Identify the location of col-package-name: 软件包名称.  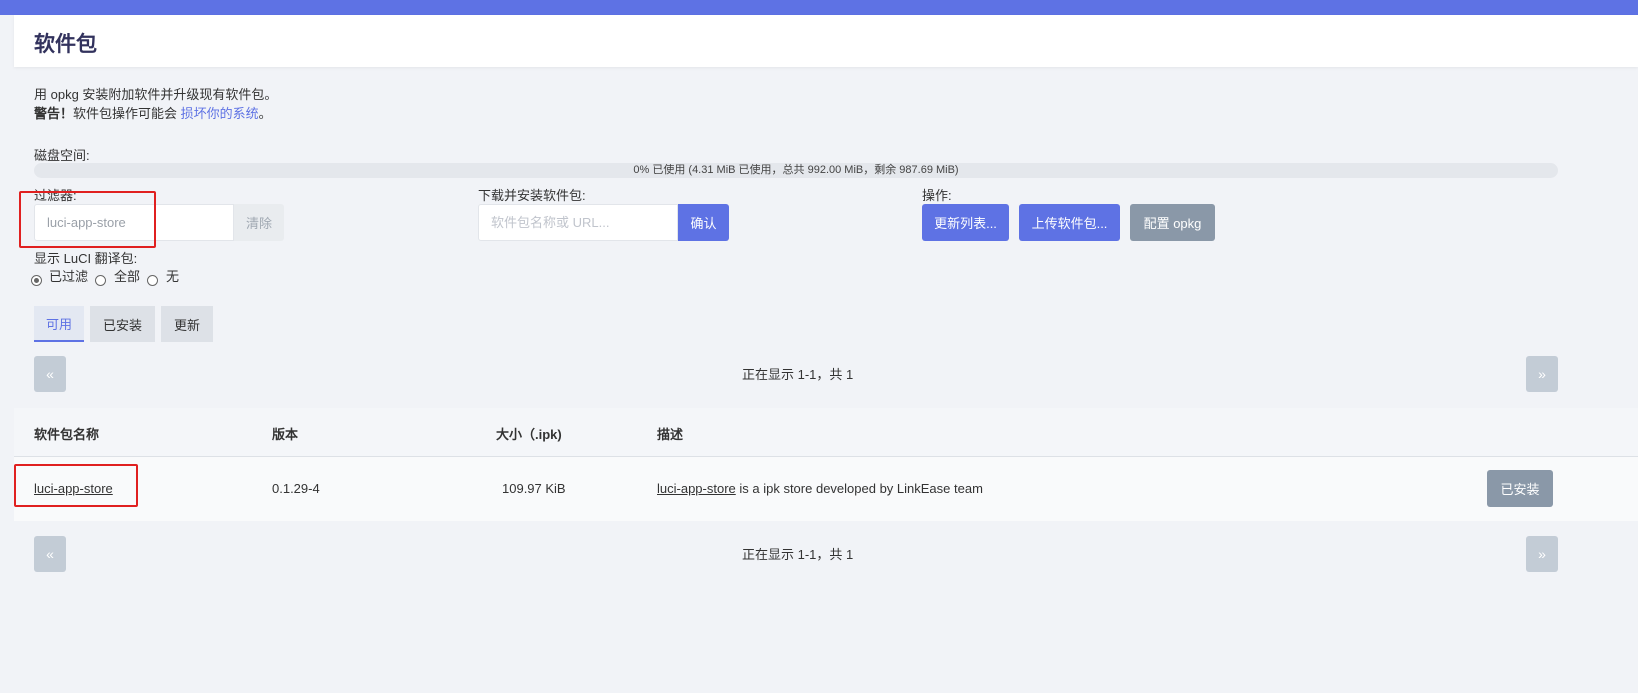
(67, 434).